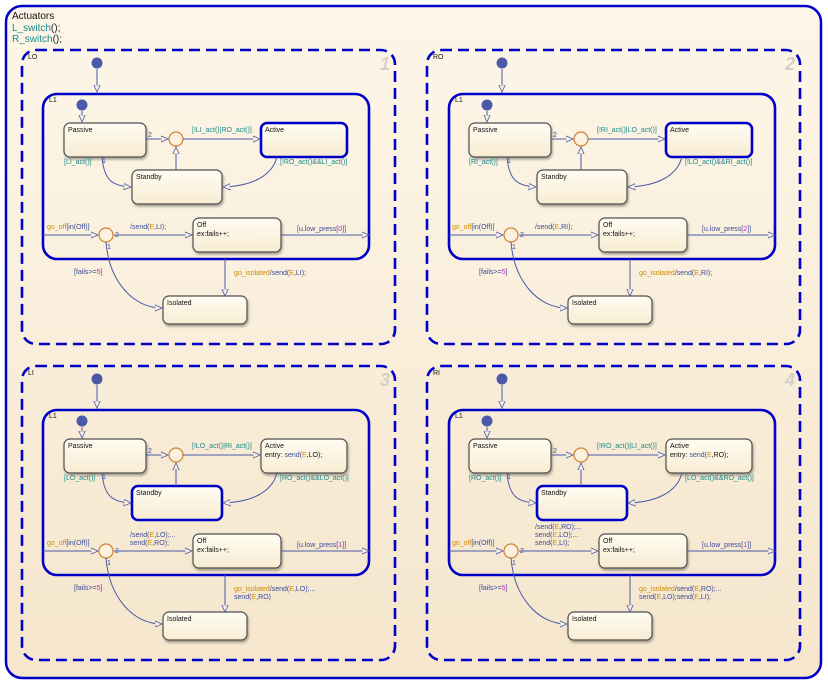 The image size is (828, 685). What do you see at coordinates (321, 229) in the screenshot?
I see `guard-off-exit: [u.low_press[0]]` at bounding box center [321, 229].